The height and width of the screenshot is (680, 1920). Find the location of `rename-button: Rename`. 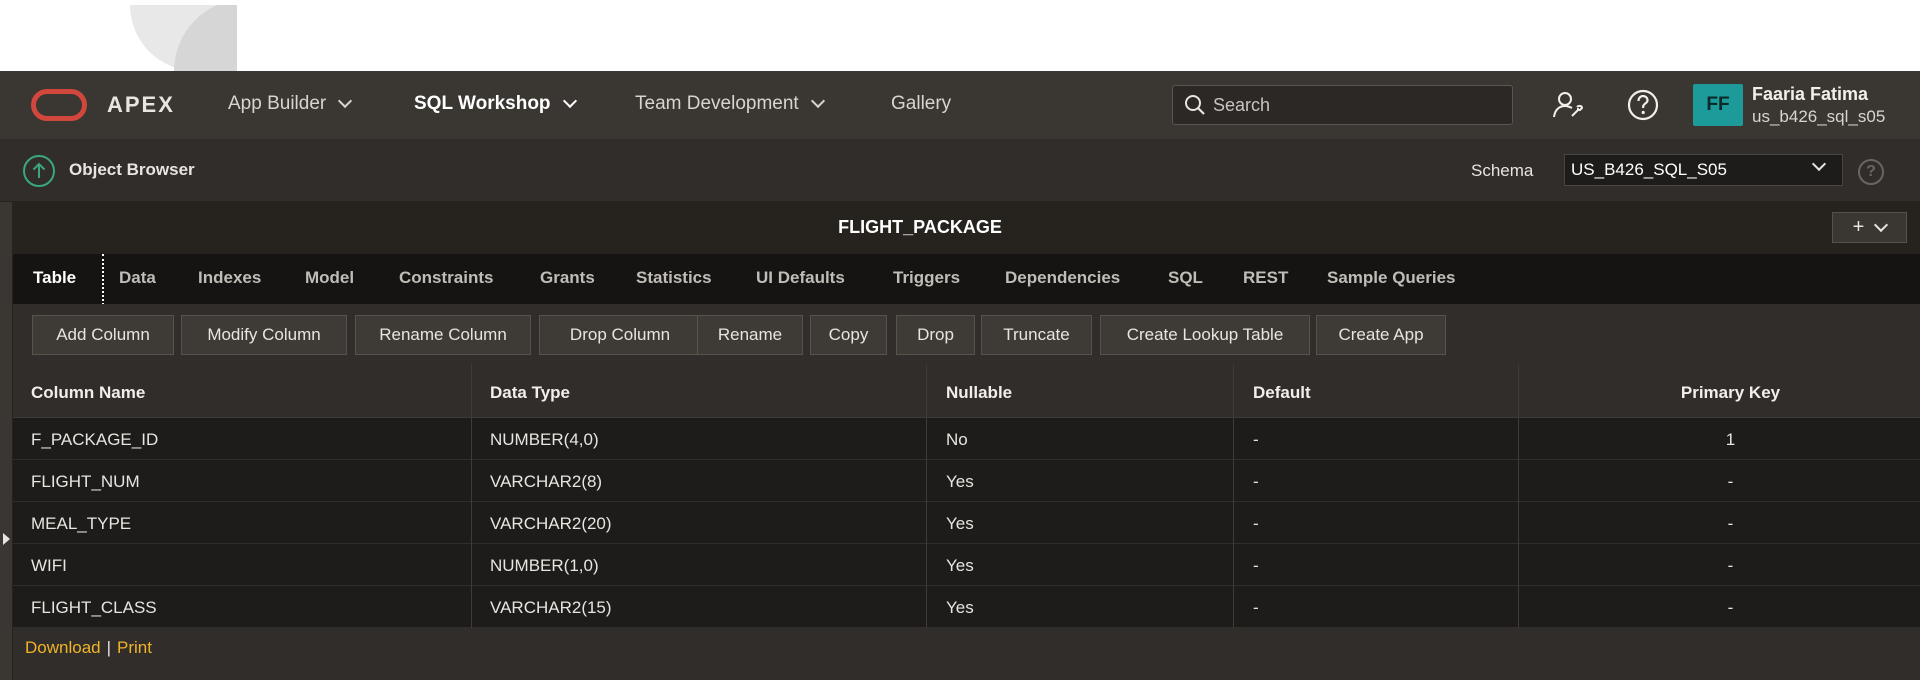

rename-button: Rename is located at coordinates (750, 335).